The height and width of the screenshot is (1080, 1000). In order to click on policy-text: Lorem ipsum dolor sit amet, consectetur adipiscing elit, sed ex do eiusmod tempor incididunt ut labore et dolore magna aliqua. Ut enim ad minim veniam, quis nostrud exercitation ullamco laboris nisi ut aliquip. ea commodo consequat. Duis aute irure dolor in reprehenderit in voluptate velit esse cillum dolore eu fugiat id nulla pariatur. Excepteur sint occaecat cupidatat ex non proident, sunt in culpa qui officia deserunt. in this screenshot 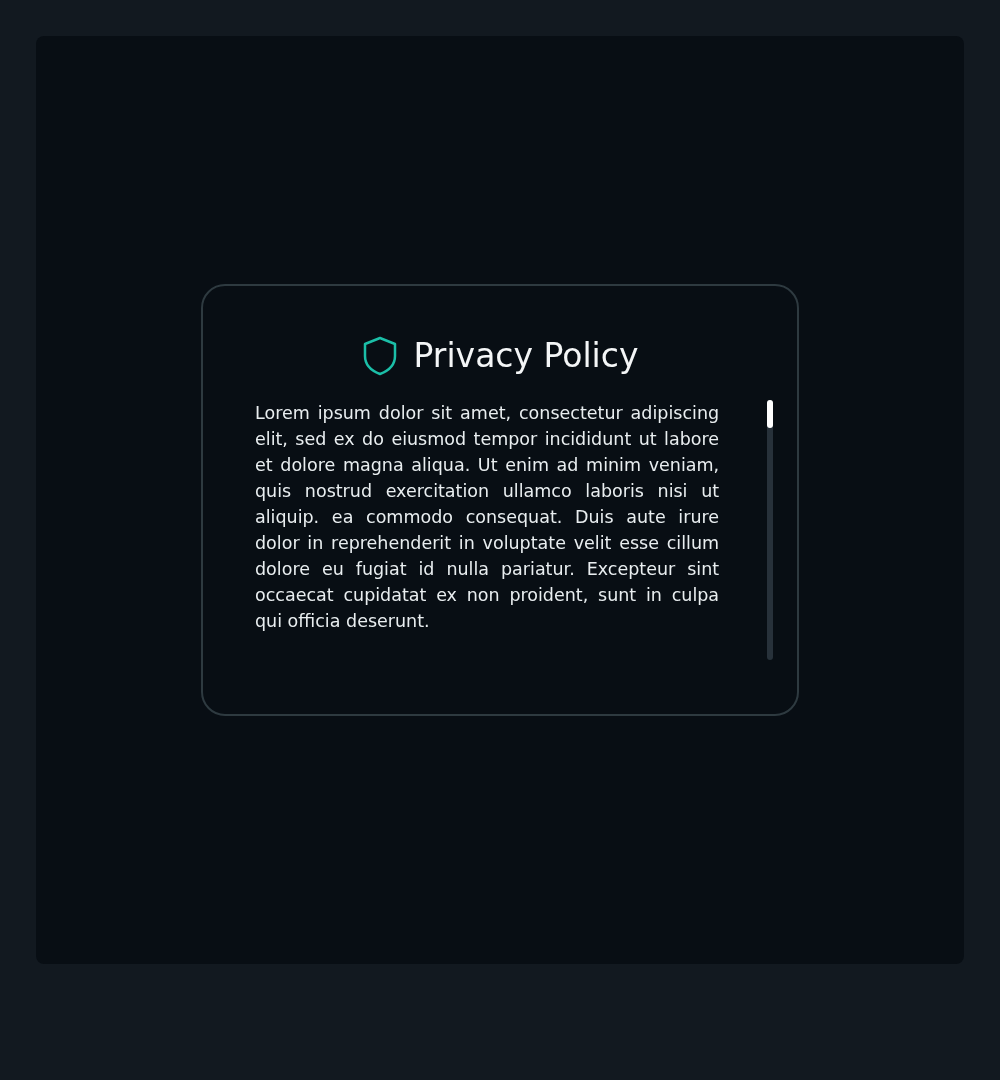, I will do `click(487, 517)`.